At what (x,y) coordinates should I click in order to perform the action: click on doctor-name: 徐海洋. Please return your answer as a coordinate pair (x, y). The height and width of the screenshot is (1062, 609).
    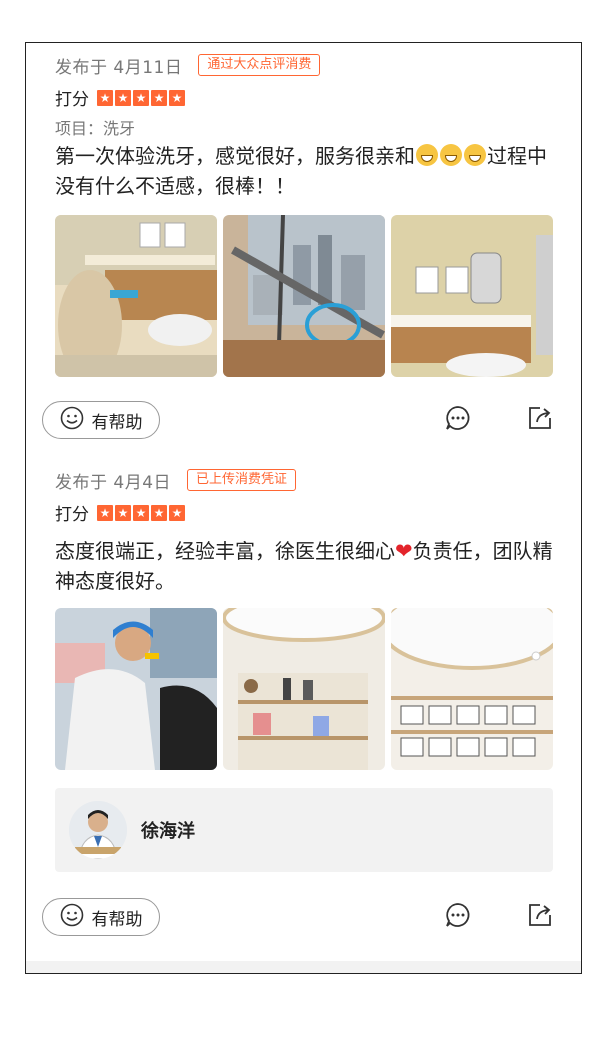
    Looking at the image, I should click on (168, 831).